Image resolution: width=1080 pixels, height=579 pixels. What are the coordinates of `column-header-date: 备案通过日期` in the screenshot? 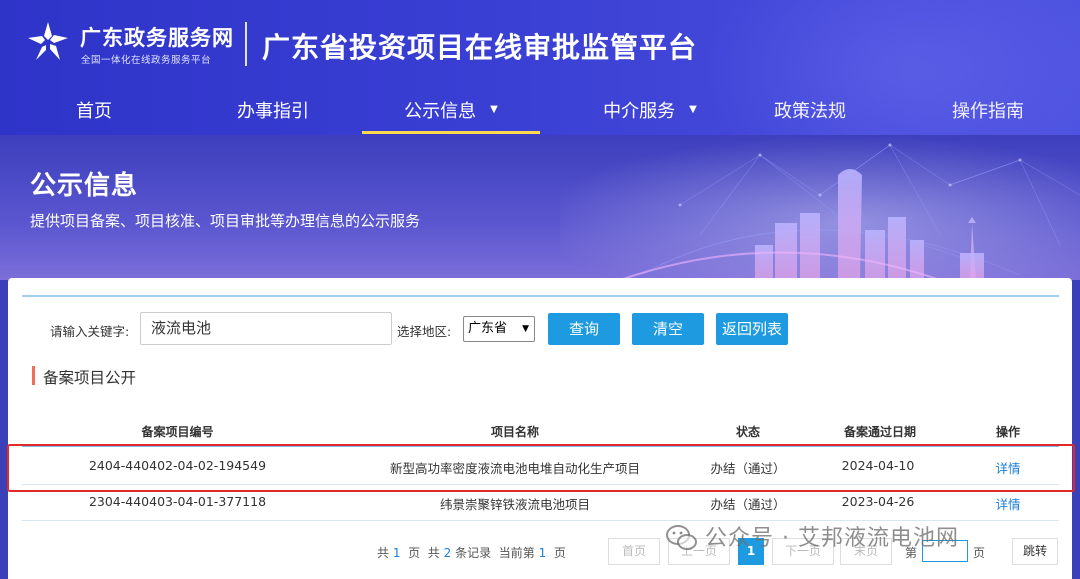 It's located at (879, 432).